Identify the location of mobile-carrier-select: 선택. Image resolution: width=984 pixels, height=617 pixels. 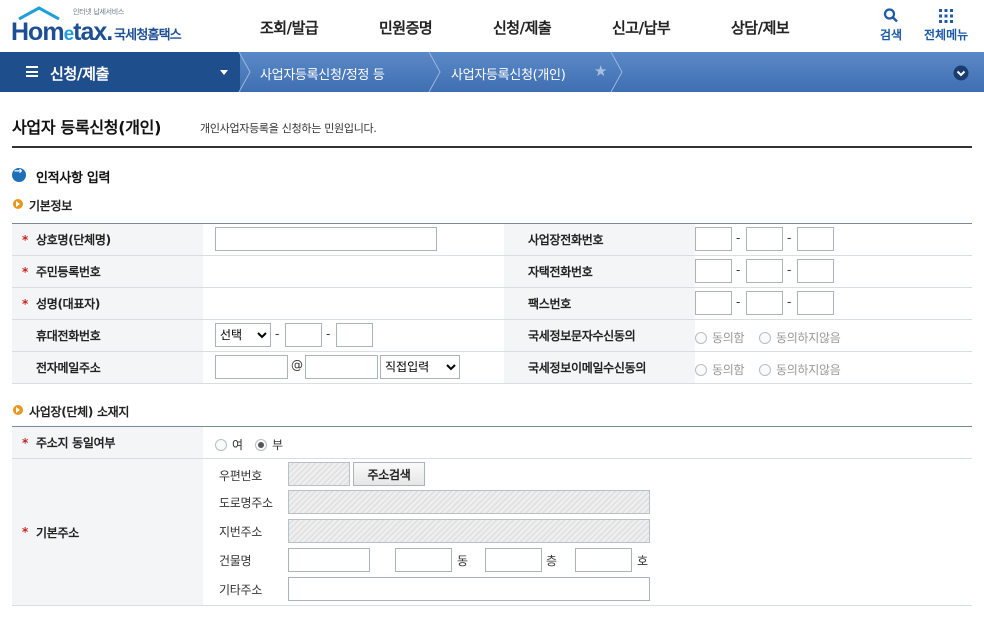
(243, 335).